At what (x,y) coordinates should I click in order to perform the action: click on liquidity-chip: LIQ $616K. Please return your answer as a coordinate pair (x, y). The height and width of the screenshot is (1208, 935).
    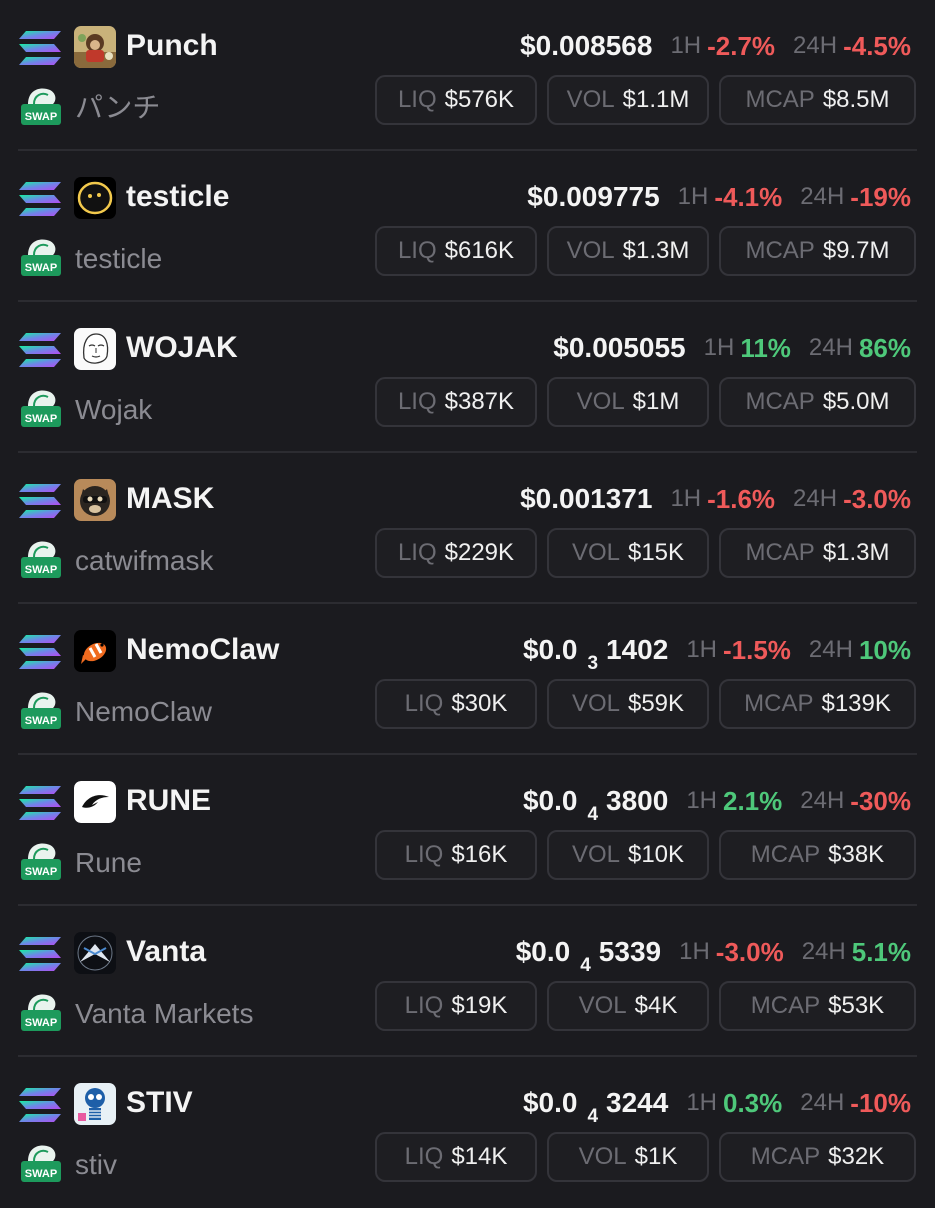
    Looking at the image, I should click on (456, 251).